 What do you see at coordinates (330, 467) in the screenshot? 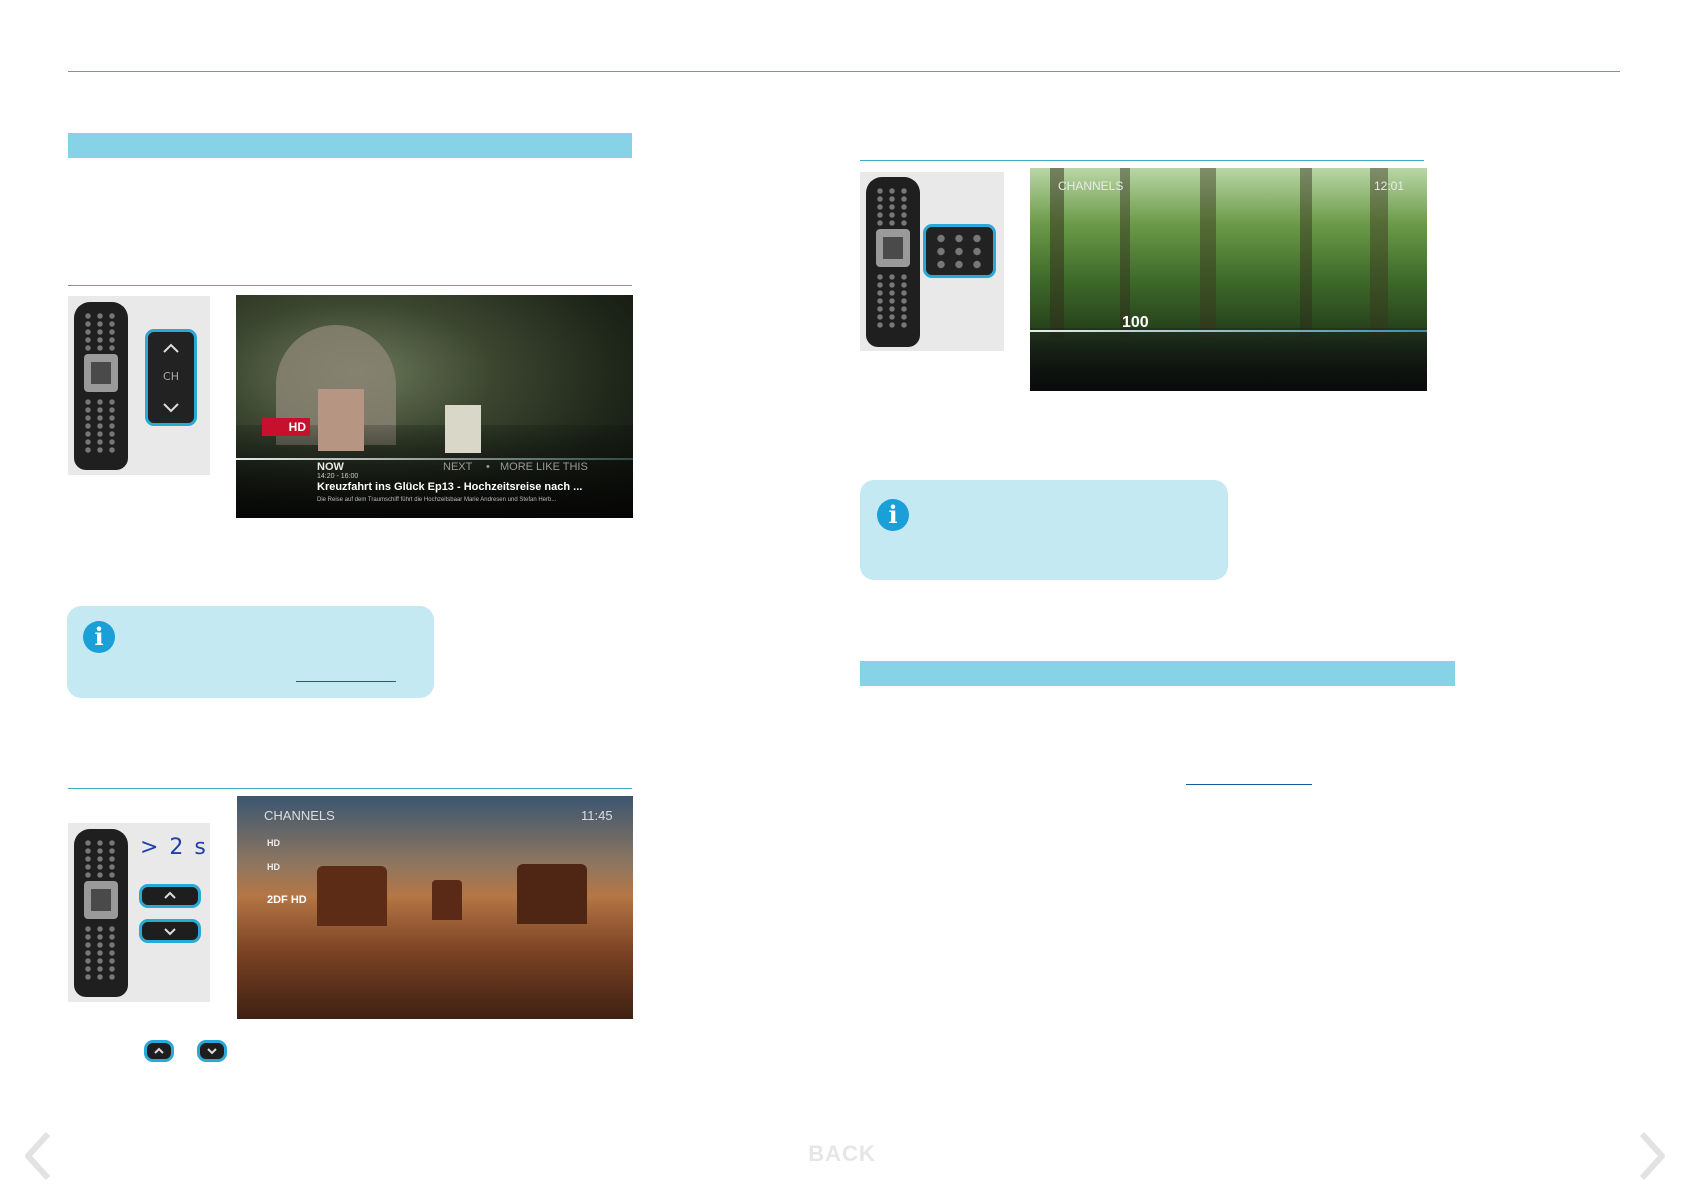
I see `now-label: NOW` at bounding box center [330, 467].